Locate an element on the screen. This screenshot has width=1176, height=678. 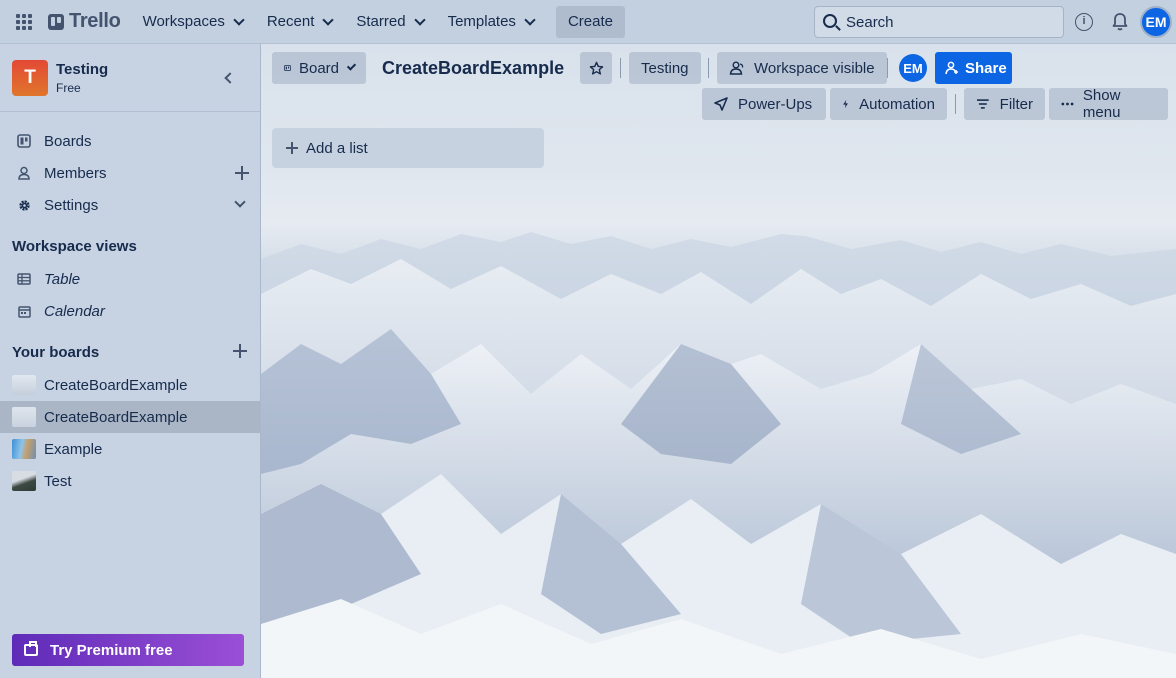
add-board-icon is located at coordinates (240, 351).